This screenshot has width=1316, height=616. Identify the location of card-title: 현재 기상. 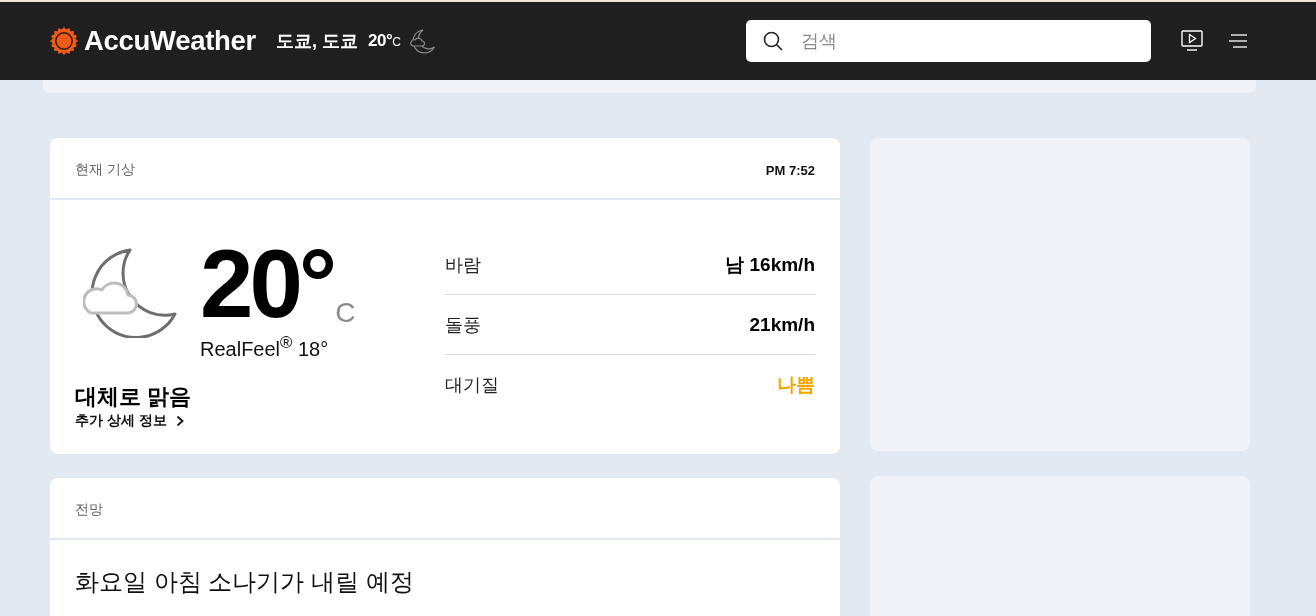
(105, 170).